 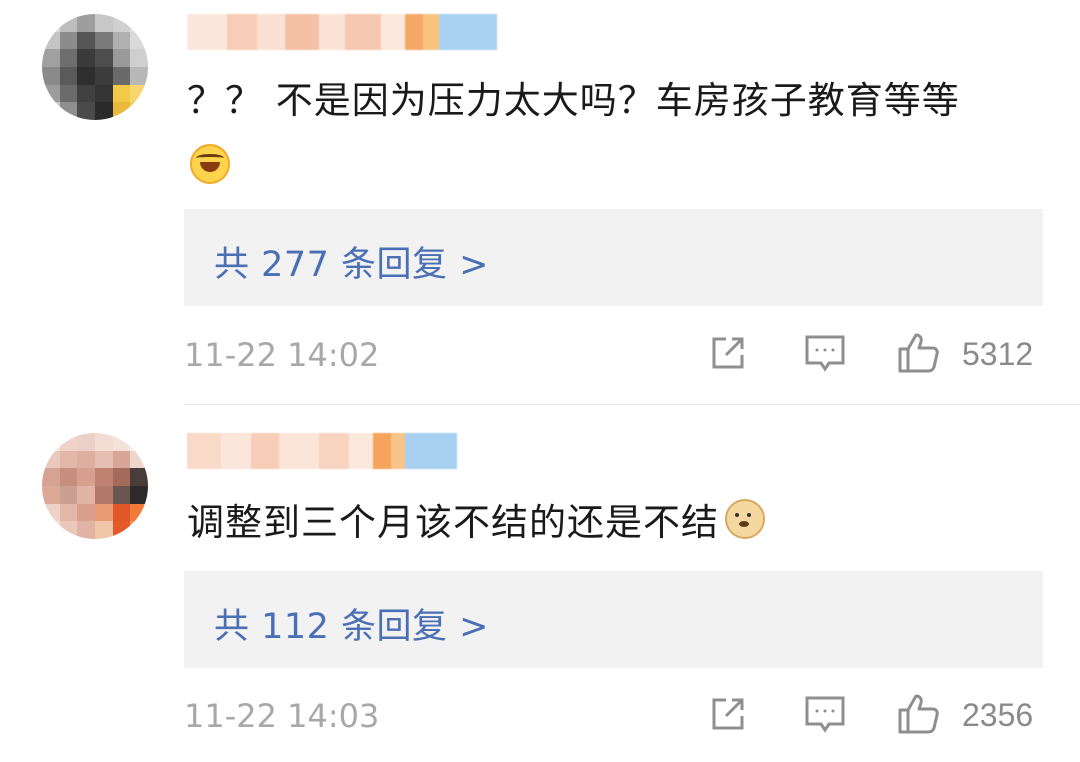 I want to click on timestamp: 11-22 14:02, so click(x=282, y=355).